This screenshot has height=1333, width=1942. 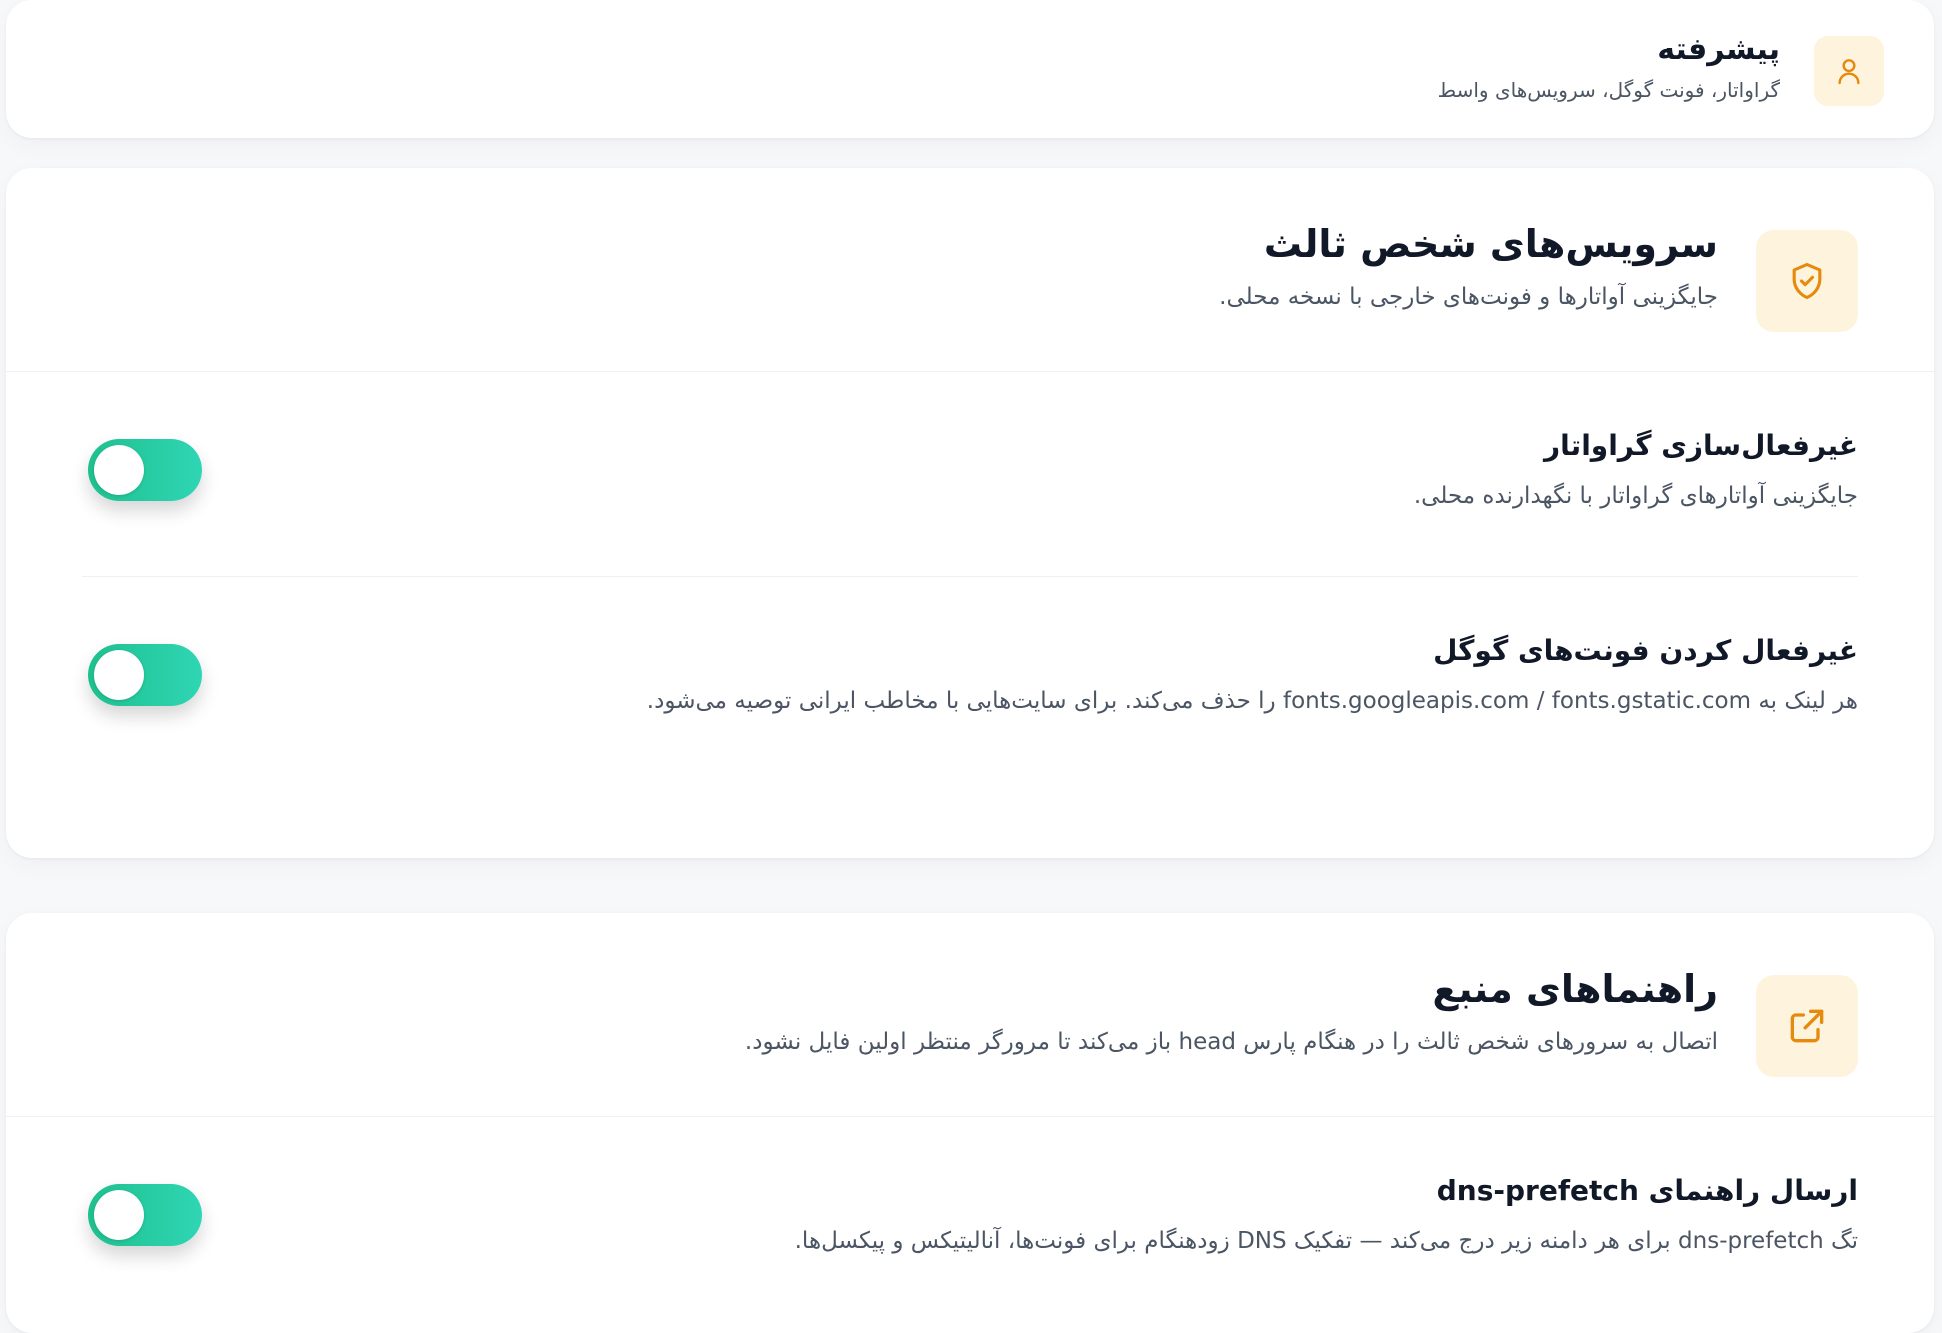 What do you see at coordinates (1718, 49) in the screenshot?
I see `page-title: پیشرفته` at bounding box center [1718, 49].